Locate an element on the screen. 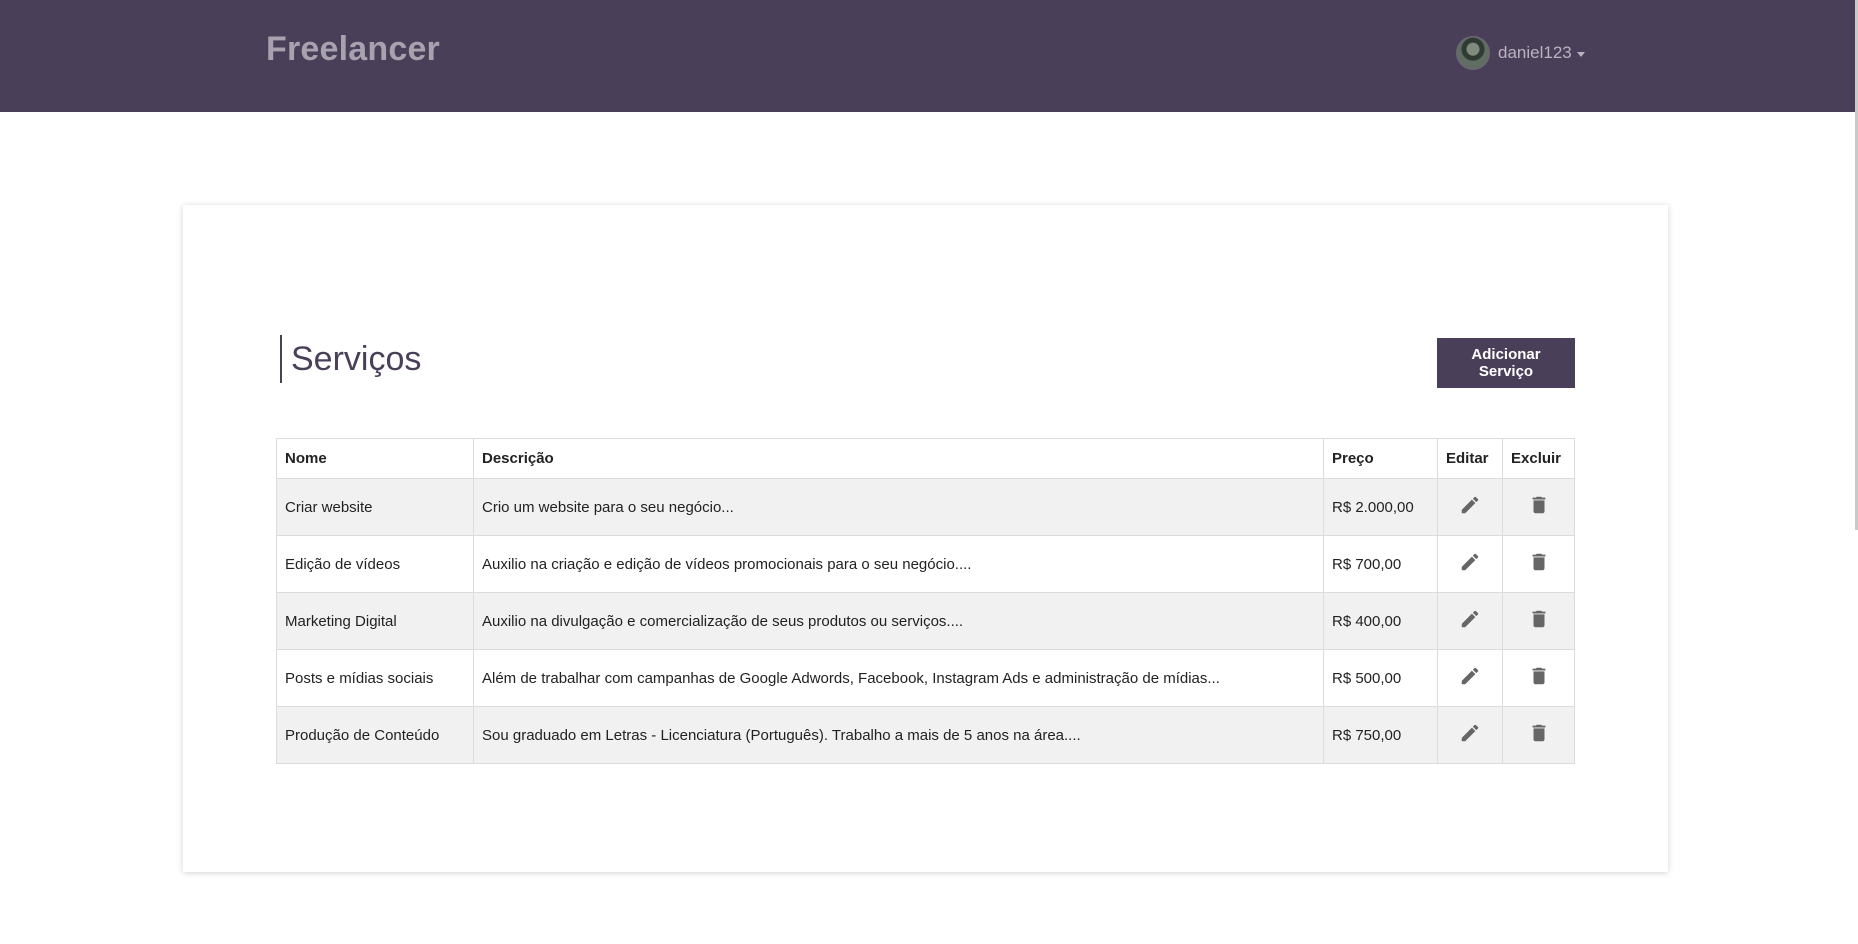 The image size is (1858, 944). cell-name: Criar website is located at coordinates (375, 507).